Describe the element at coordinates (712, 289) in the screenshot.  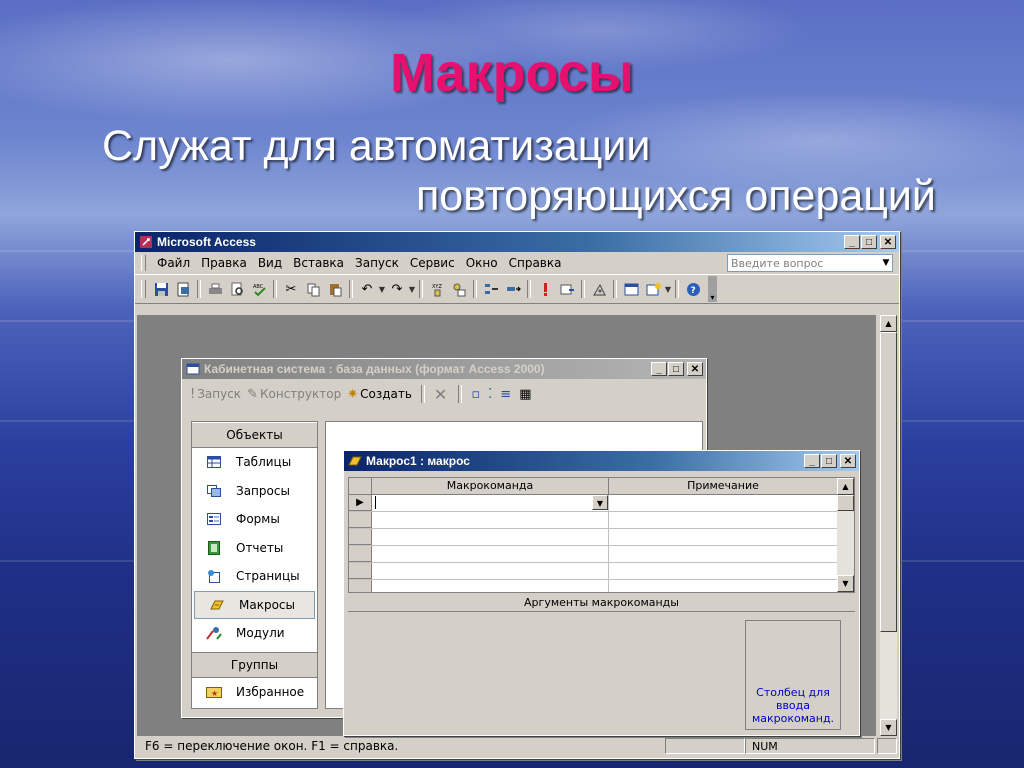
I see `toolbar-options-icon: ▾` at that location.